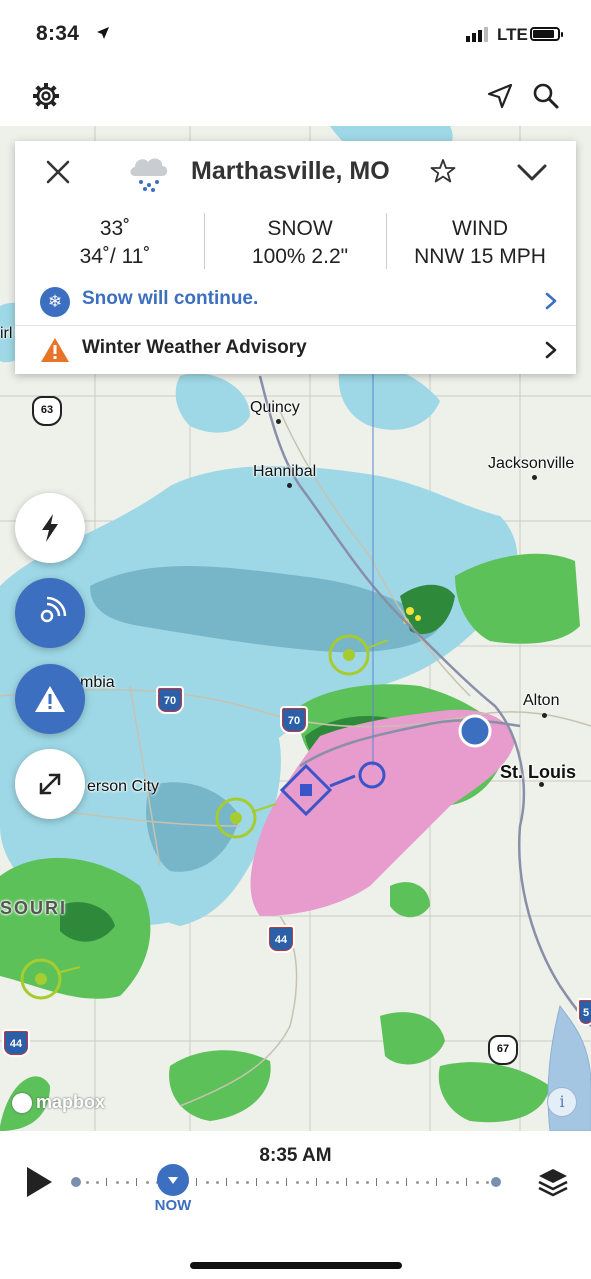  Describe the element at coordinates (443, 171) in the screenshot. I see `favorite-star-icon` at that location.